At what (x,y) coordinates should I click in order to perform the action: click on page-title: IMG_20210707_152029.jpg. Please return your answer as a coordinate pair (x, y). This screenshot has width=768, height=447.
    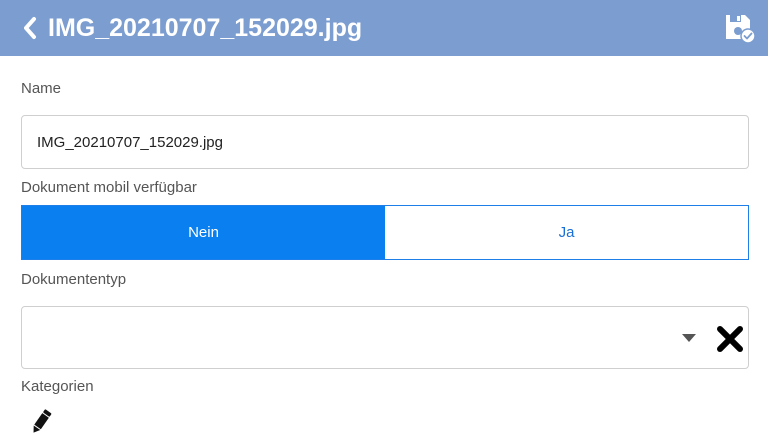
    Looking at the image, I should click on (205, 28).